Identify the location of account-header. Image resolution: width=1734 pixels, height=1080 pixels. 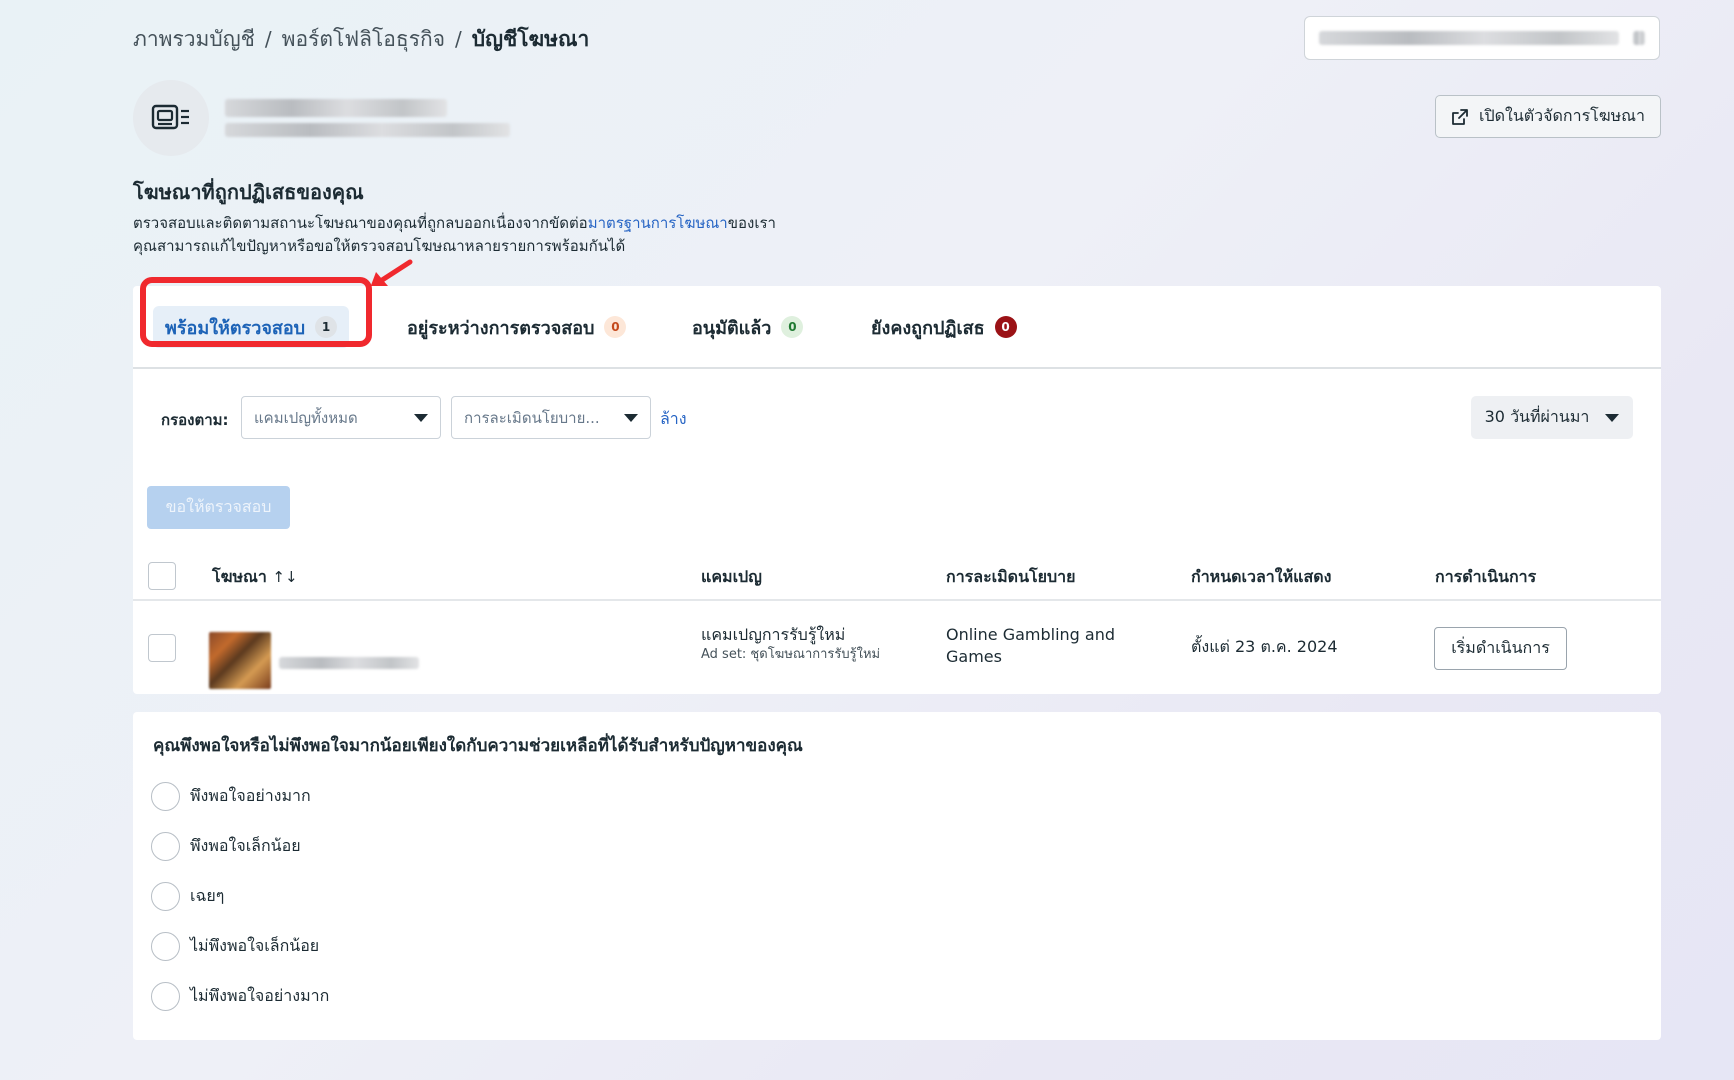
(321, 118).